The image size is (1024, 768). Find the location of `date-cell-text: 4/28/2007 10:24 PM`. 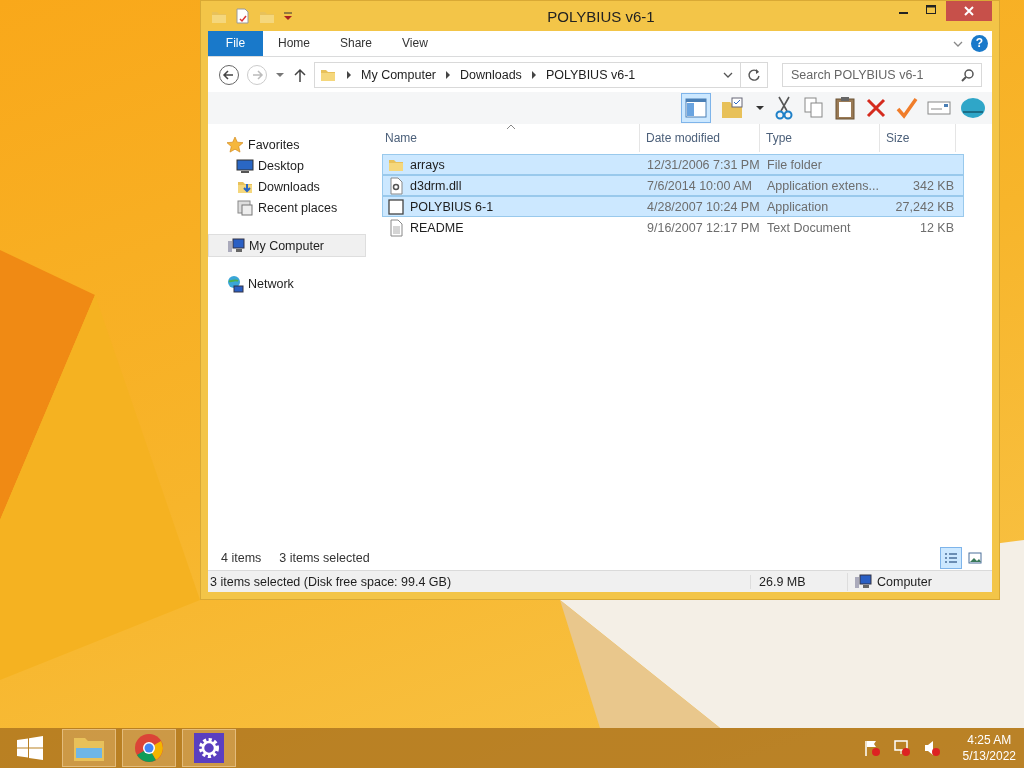

date-cell-text: 4/28/2007 10:24 PM is located at coordinates (703, 206).